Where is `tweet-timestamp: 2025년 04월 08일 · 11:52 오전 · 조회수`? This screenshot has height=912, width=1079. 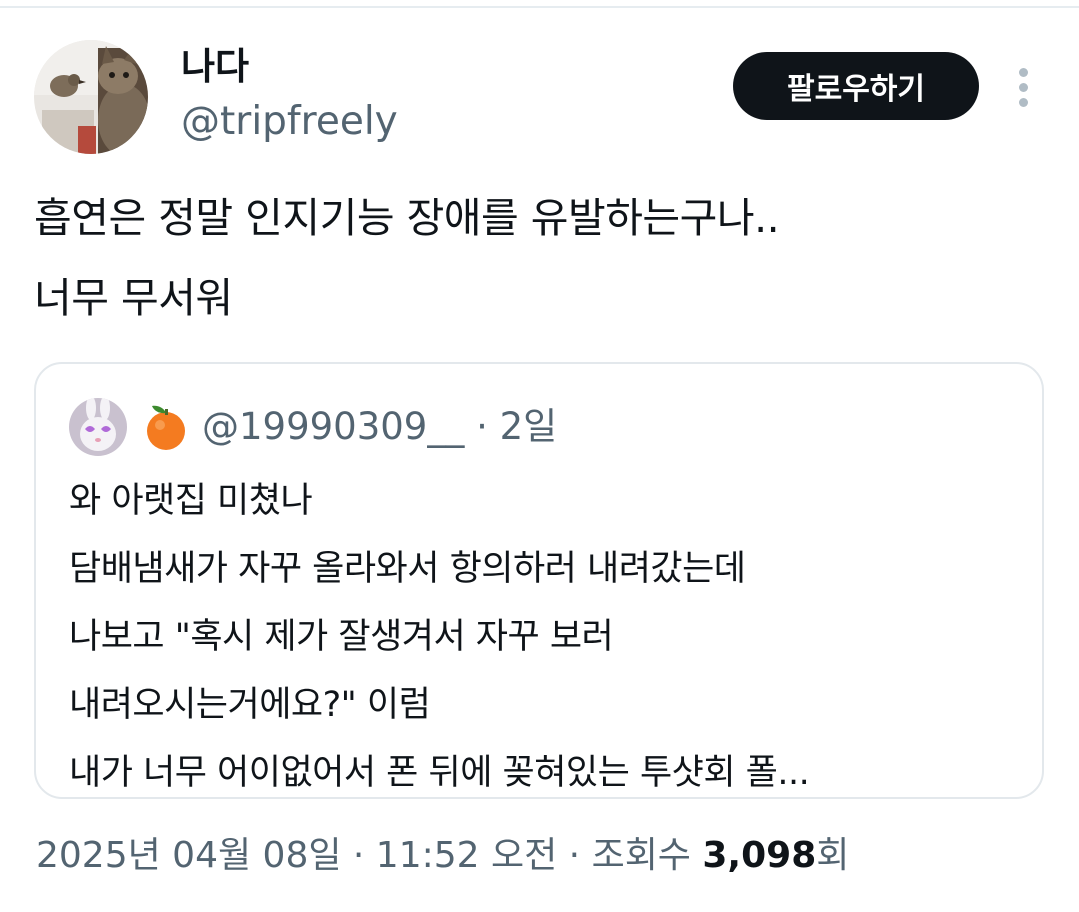
tweet-timestamp: 2025년 04월 08일 · 11:52 오전 · 조회수 is located at coordinates (369, 855).